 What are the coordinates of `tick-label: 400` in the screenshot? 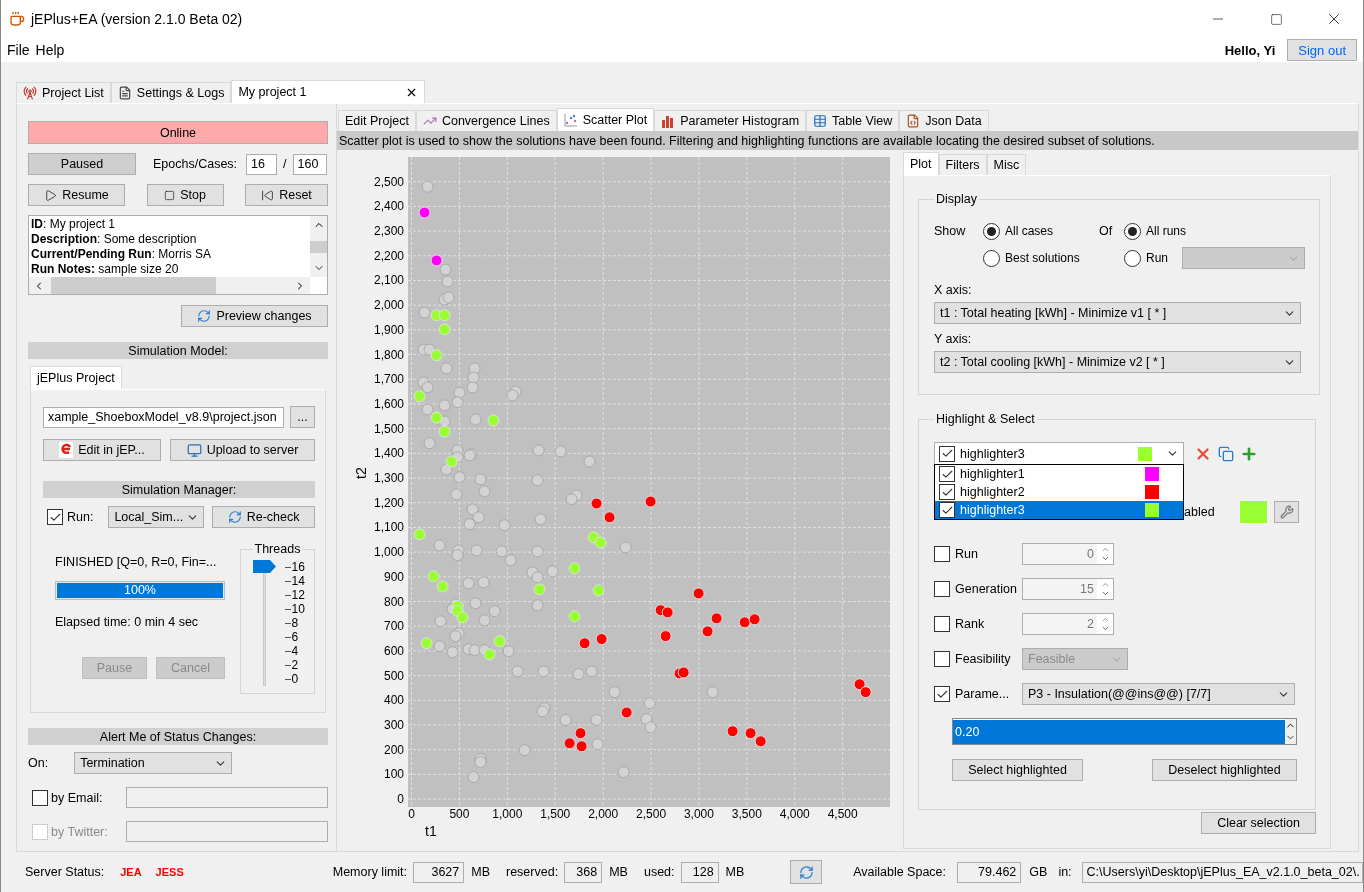 It's located at (393, 700).